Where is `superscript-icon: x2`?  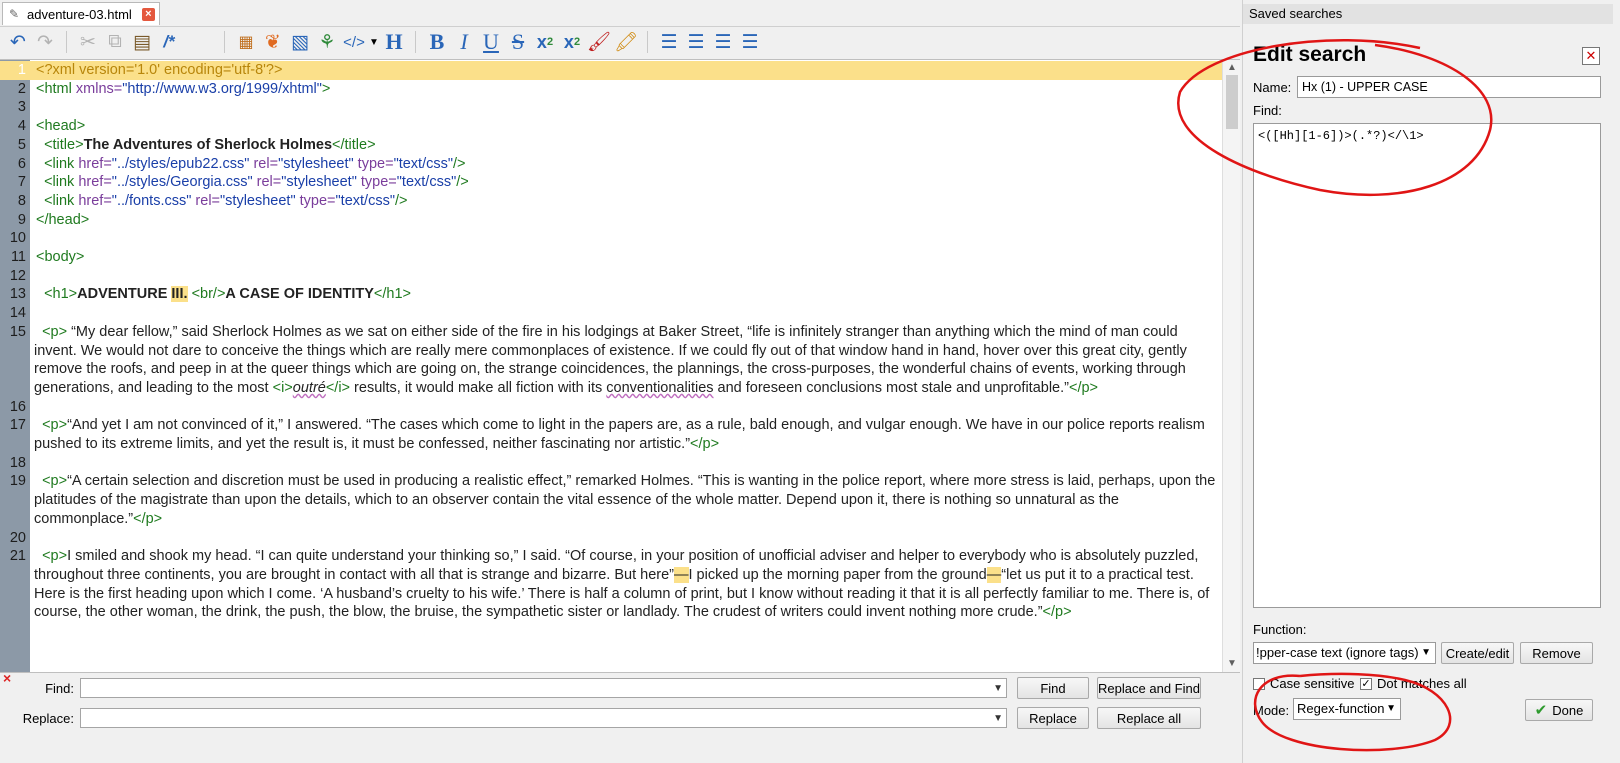
superscript-icon: x2 is located at coordinates (572, 42).